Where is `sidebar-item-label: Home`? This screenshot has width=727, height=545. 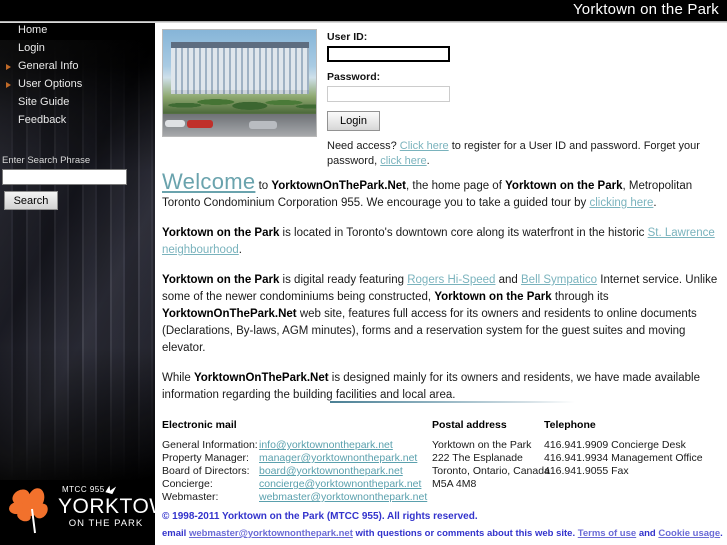 sidebar-item-label: Home is located at coordinates (33, 30).